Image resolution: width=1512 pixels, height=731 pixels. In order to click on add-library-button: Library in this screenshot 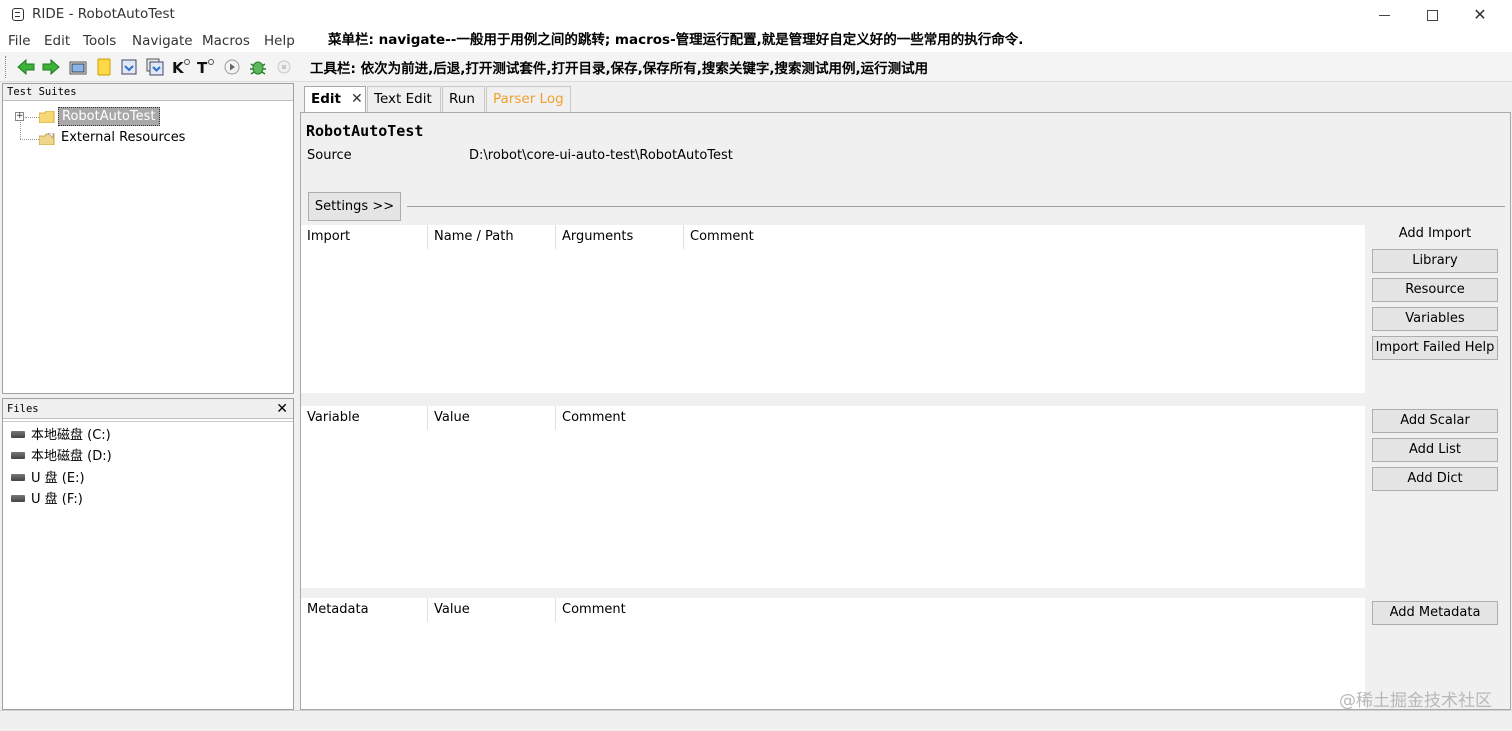, I will do `click(1435, 261)`.